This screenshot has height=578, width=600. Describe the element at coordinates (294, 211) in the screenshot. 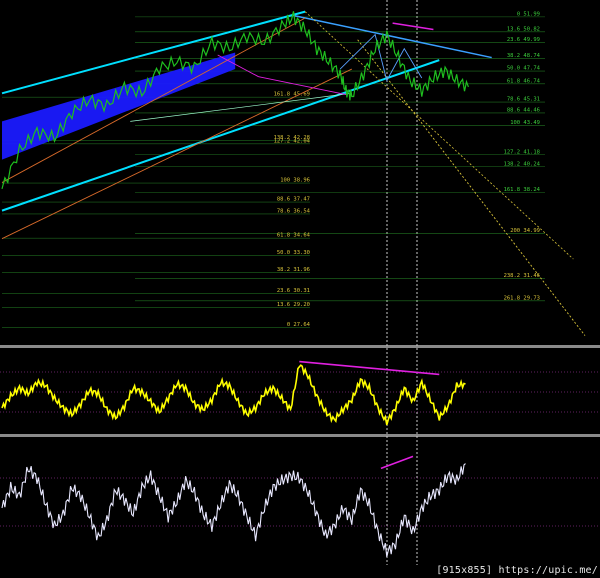

I see `fib-left-label: 78.6 36.54` at that location.